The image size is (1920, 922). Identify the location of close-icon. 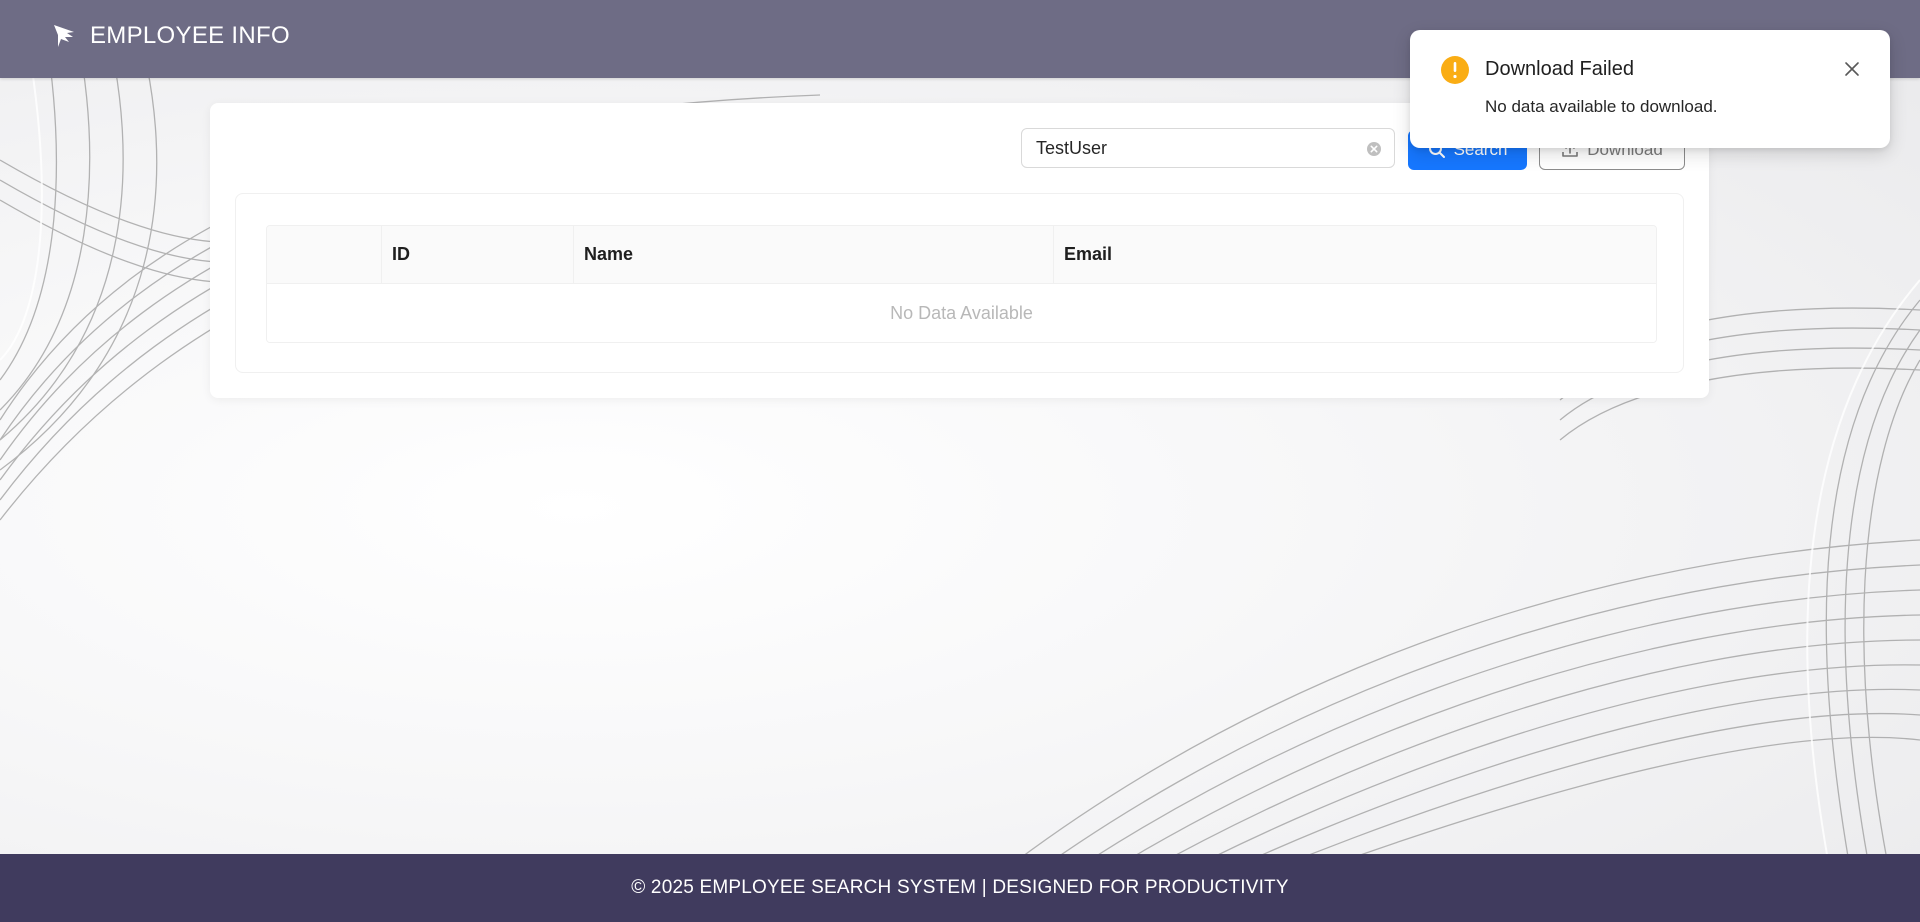
(1852, 69).